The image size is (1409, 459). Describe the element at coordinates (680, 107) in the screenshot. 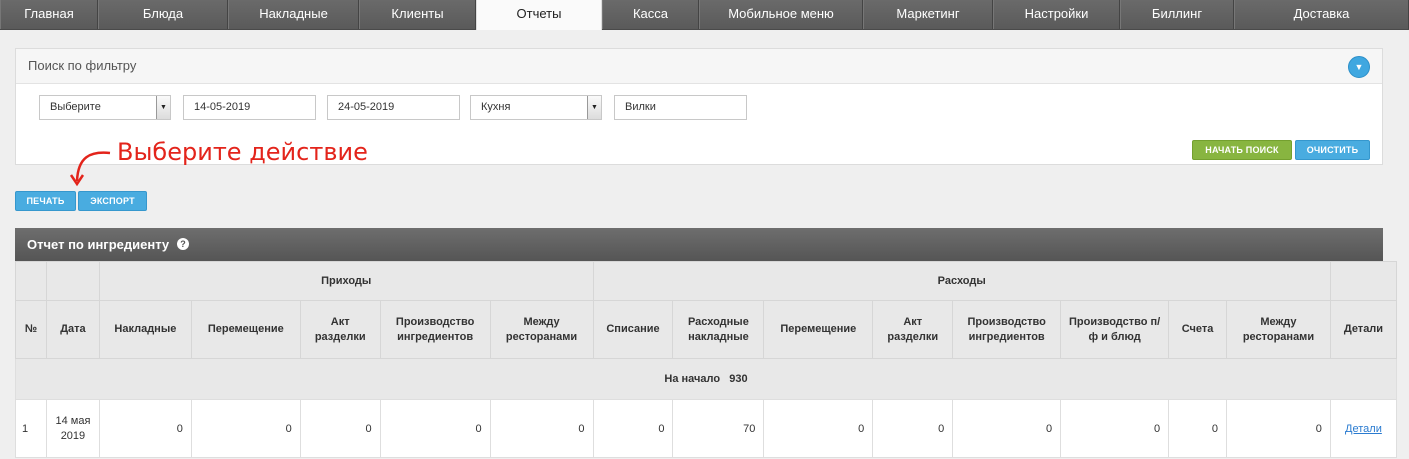

I see `ingredient-input: Вилки` at that location.